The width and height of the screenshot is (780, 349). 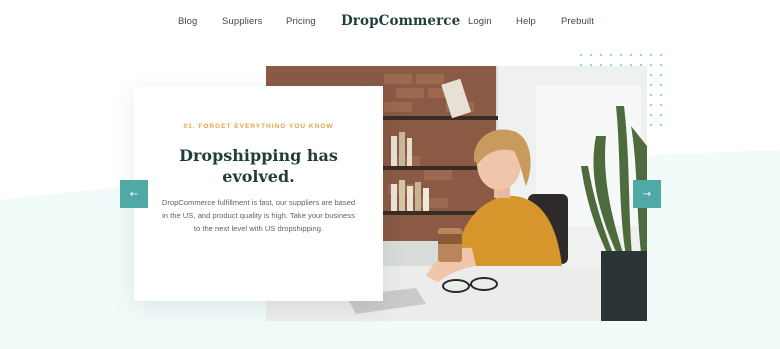 I want to click on arrow-left-icon: ←, so click(x=134, y=194).